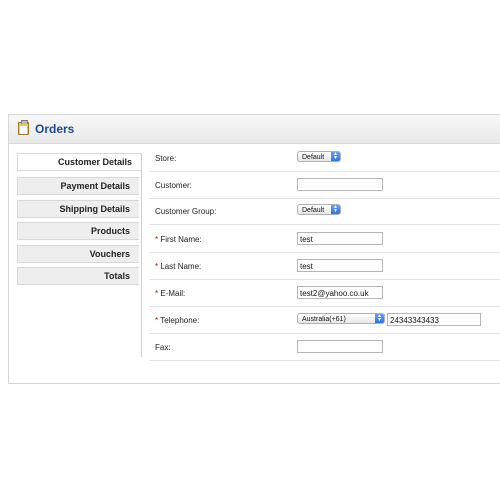  What do you see at coordinates (79, 162) in the screenshot?
I see `tab-customer-details: Customer Details` at bounding box center [79, 162].